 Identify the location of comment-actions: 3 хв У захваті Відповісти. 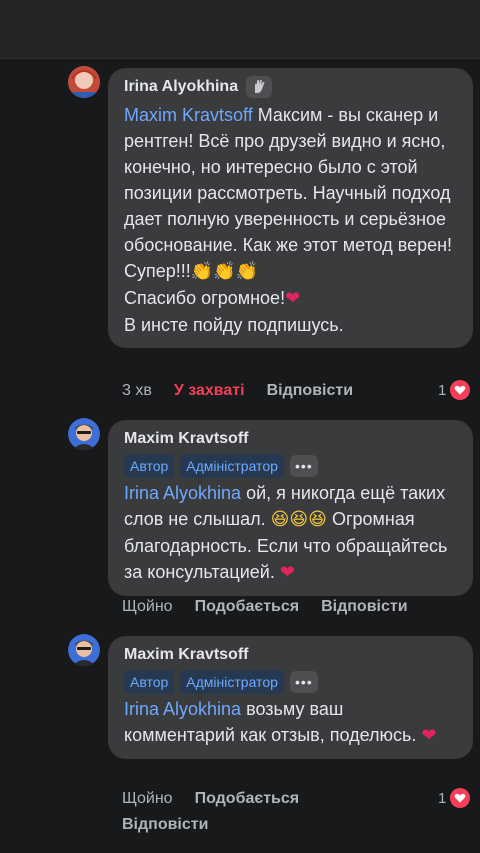
(237, 391).